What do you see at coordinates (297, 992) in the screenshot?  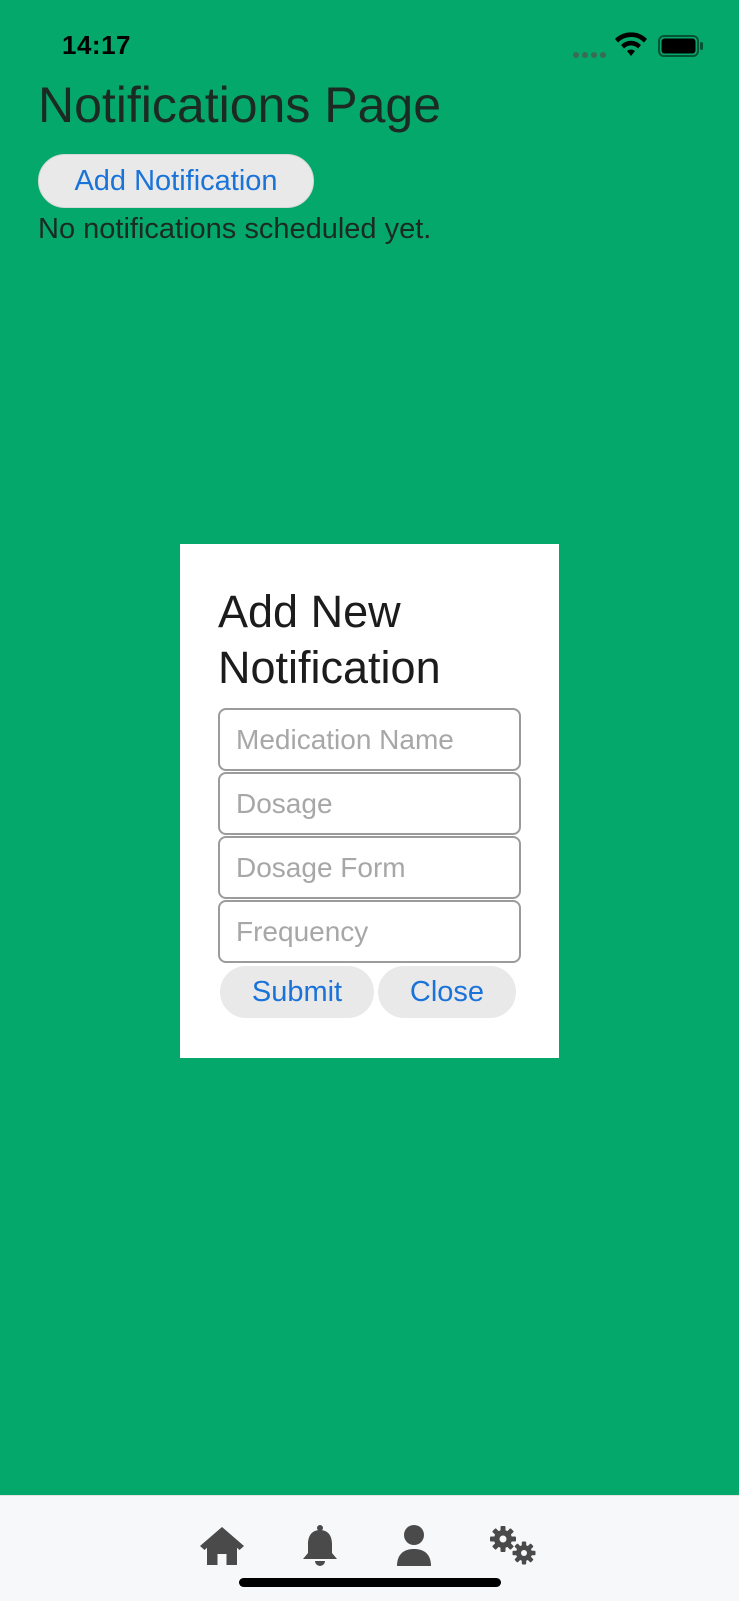 I see `submit-button: Submit` at bounding box center [297, 992].